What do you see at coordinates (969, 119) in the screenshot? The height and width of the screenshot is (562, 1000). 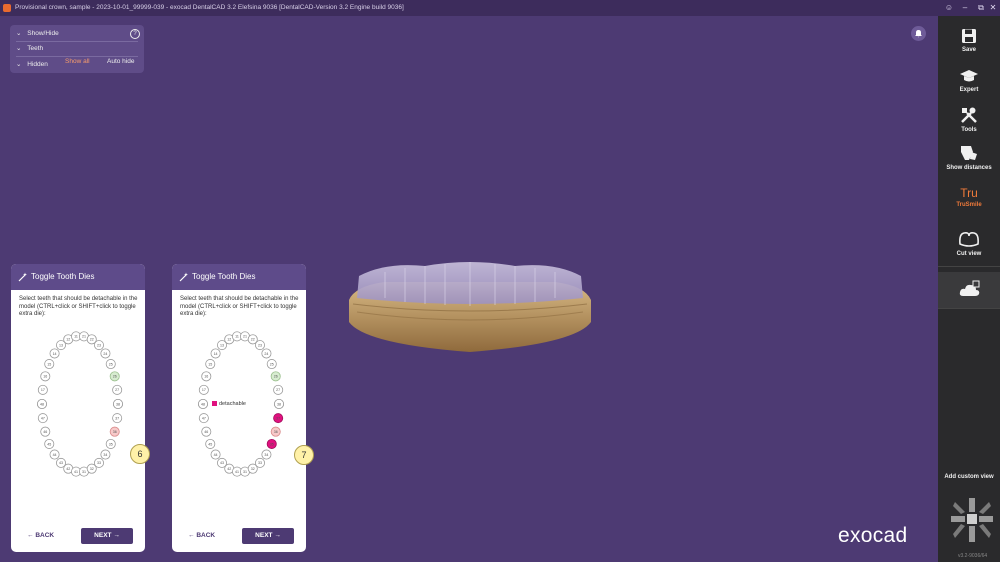 I see `tools-button: Tools` at bounding box center [969, 119].